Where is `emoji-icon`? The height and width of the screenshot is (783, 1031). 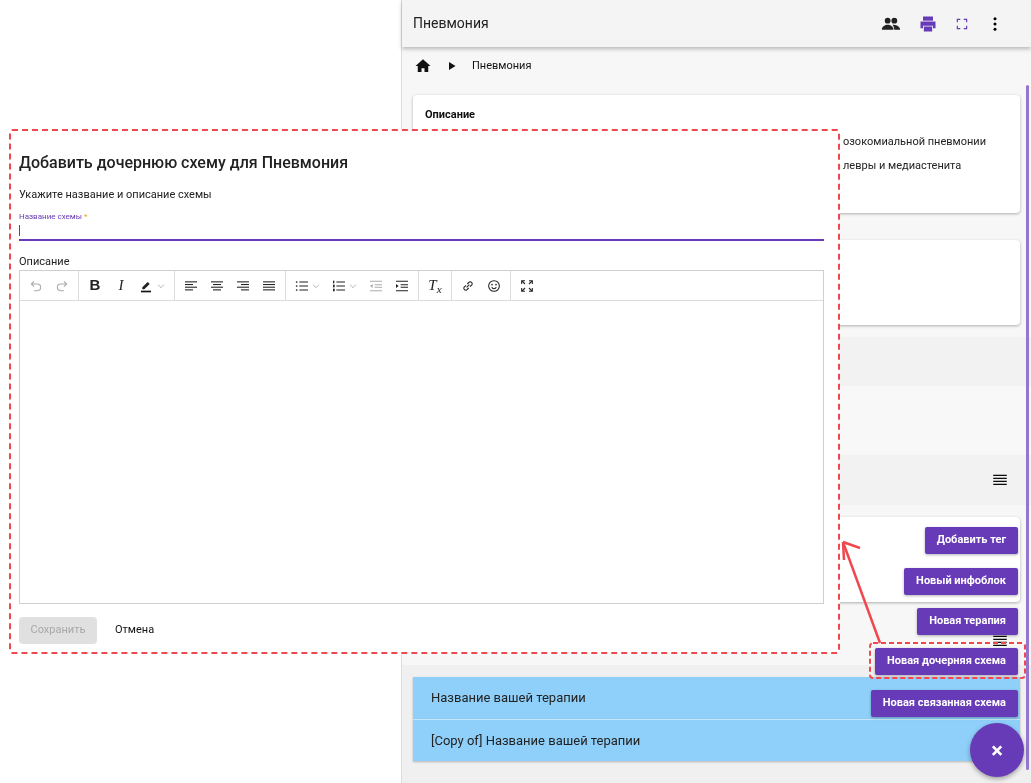 emoji-icon is located at coordinates (494, 285).